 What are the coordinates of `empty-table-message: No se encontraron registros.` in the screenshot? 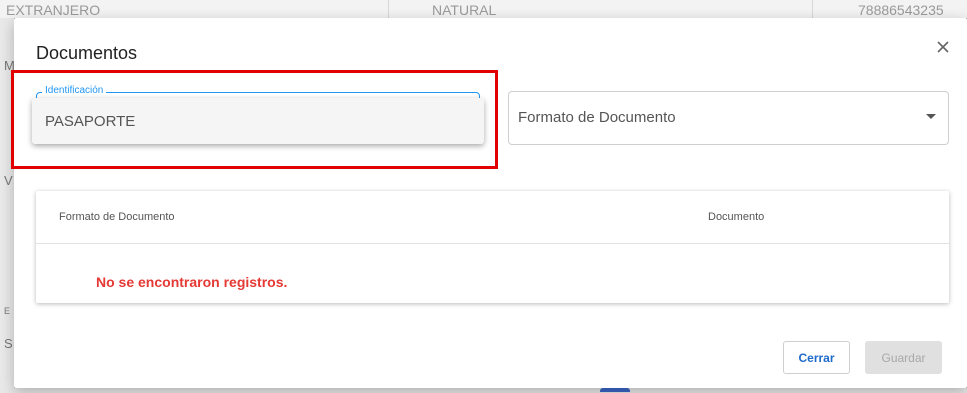 It's located at (192, 282).